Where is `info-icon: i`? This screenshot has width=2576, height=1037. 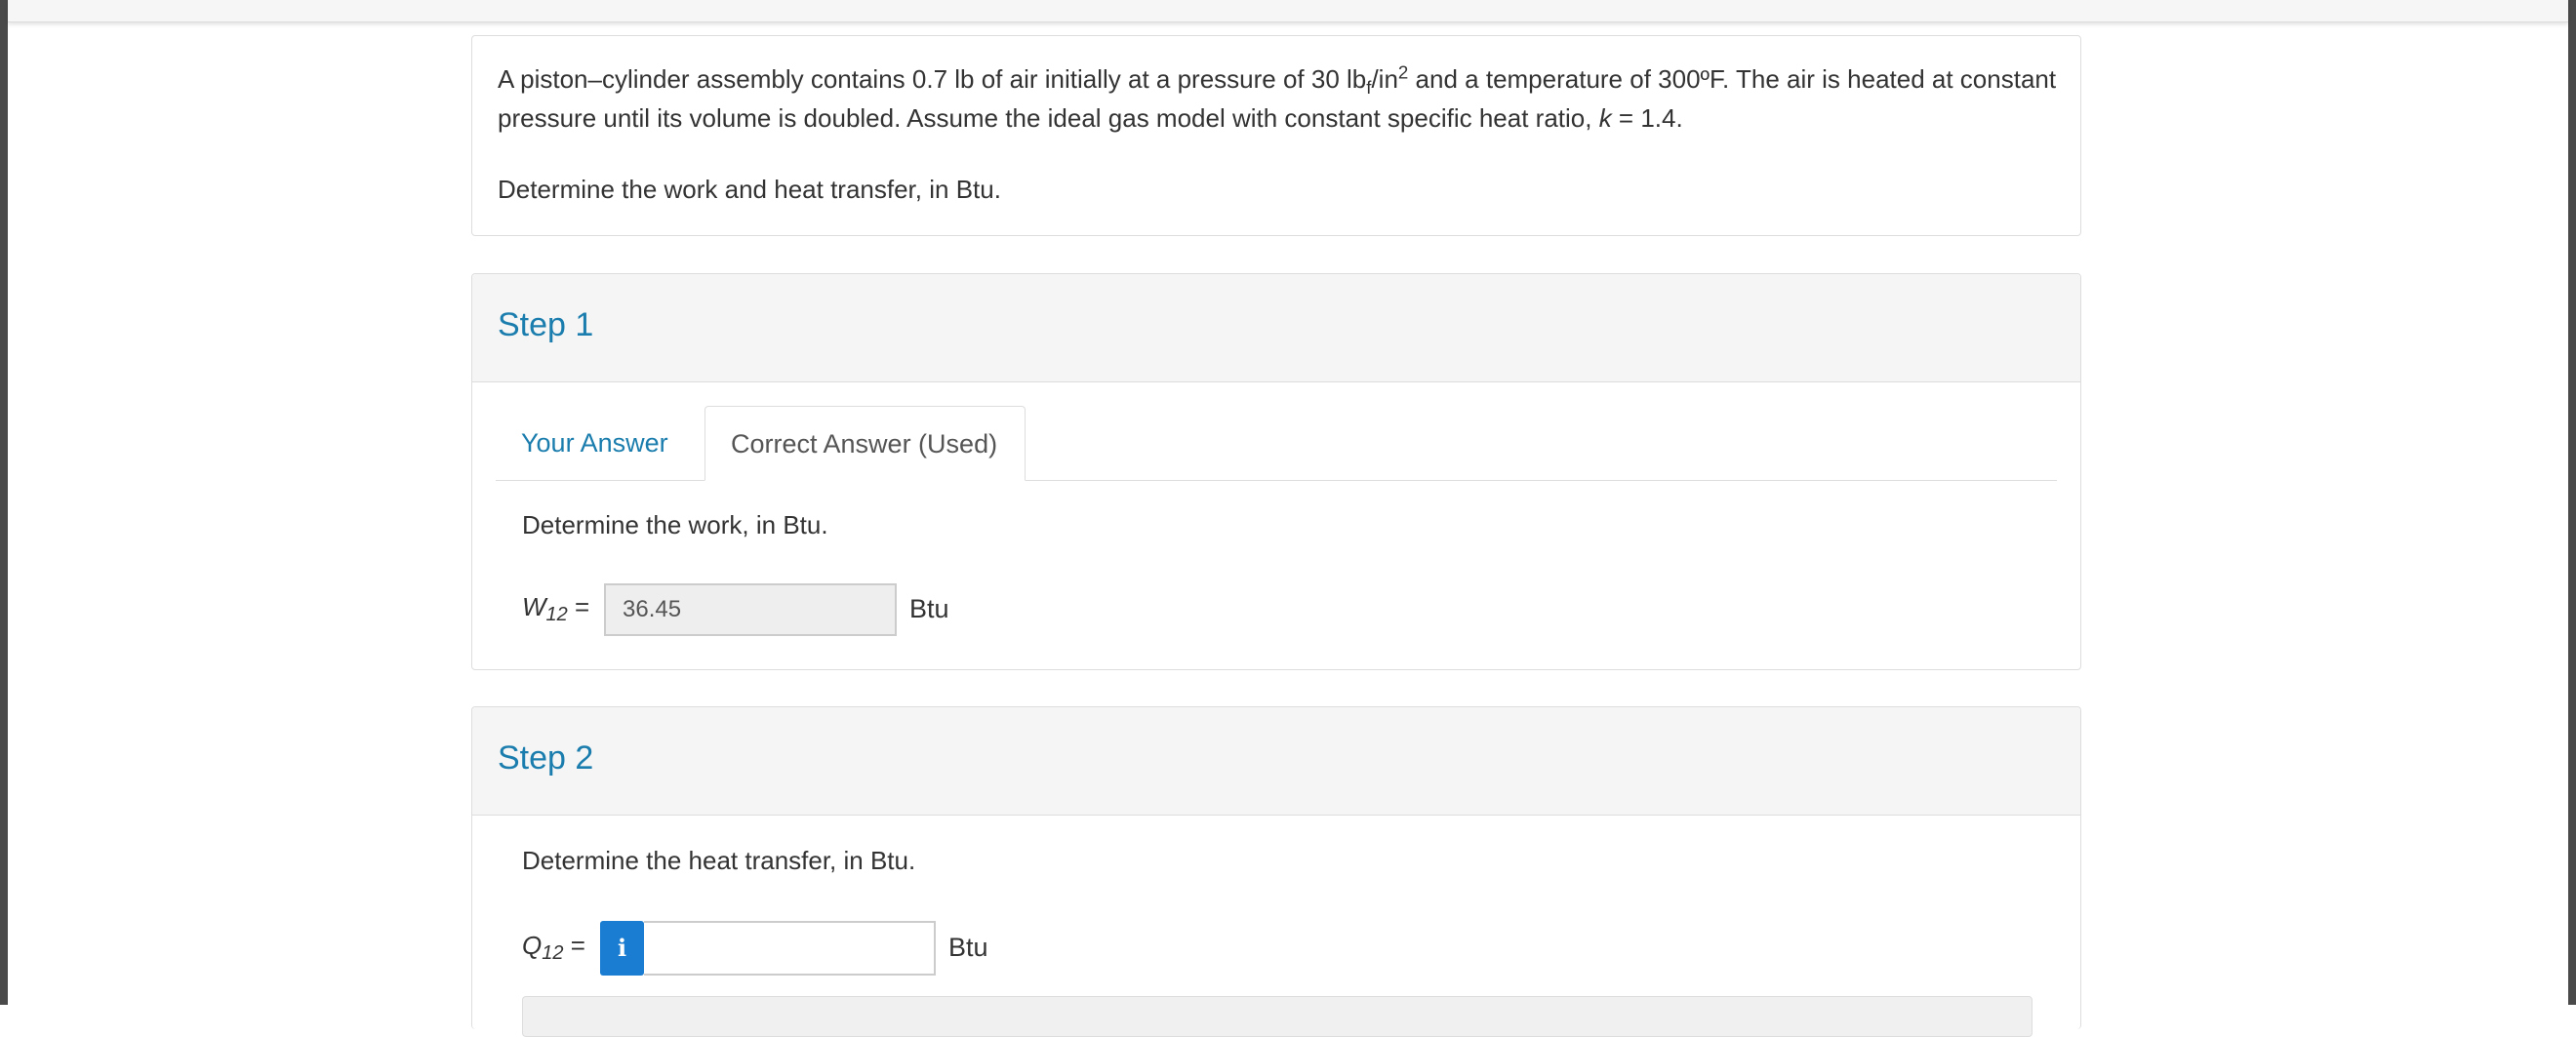
info-icon: i is located at coordinates (622, 948).